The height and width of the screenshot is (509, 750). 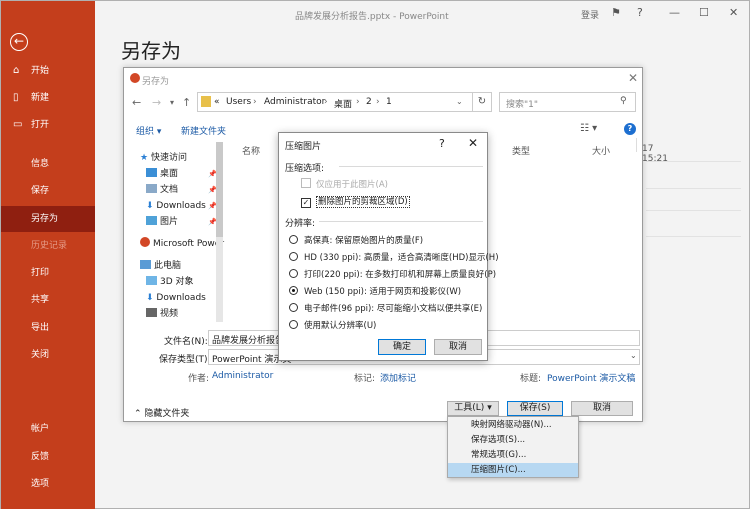 What do you see at coordinates (630, 129) in the screenshot?
I see `help-icon: ?` at bounding box center [630, 129].